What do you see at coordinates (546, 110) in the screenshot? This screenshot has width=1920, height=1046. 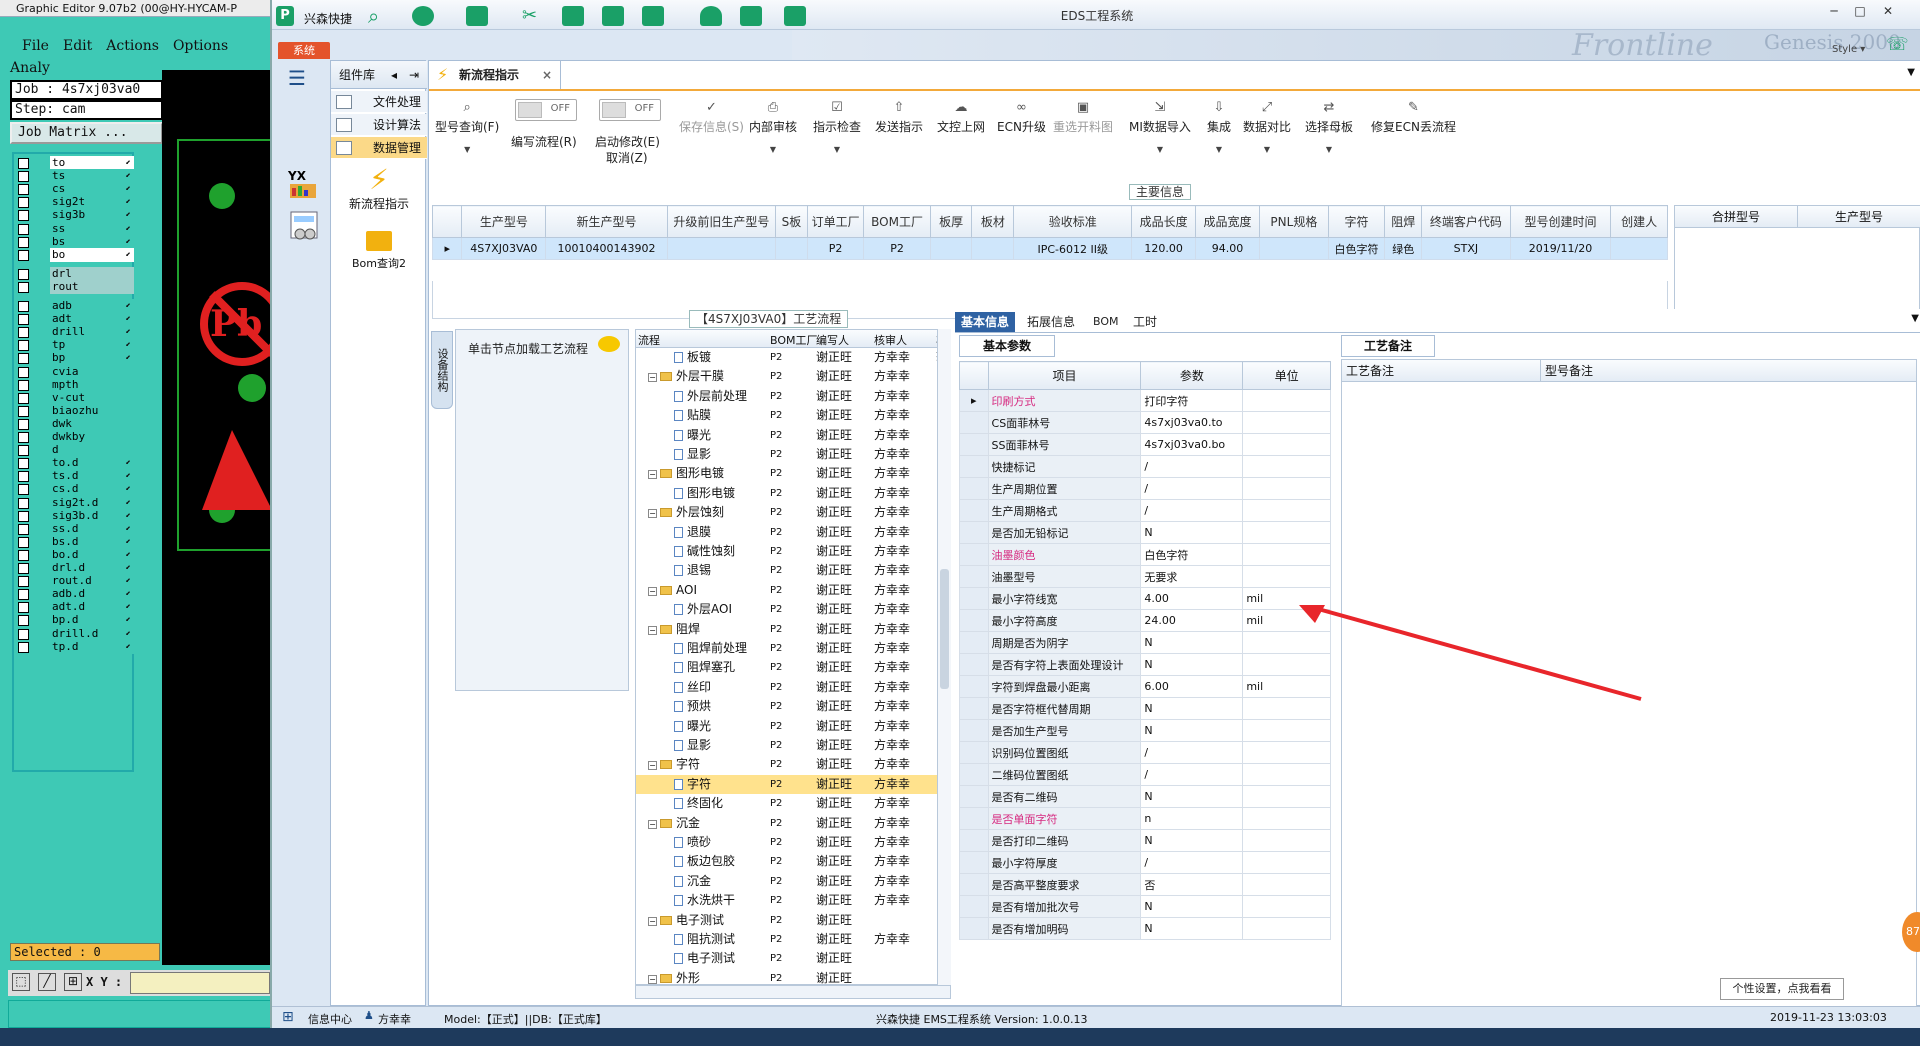 I see `write-flow-toggle: OFF` at bounding box center [546, 110].